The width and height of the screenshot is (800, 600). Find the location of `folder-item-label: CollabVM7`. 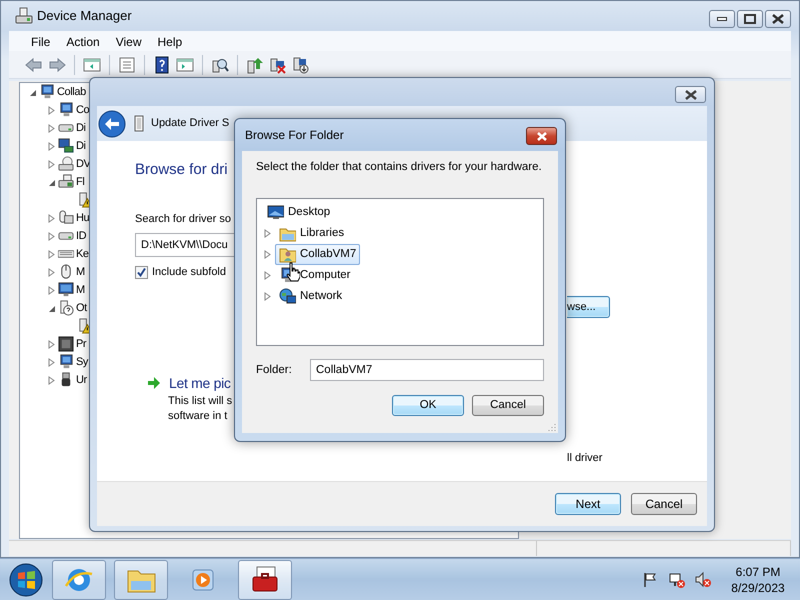

folder-item-label: CollabVM7 is located at coordinates (328, 255).